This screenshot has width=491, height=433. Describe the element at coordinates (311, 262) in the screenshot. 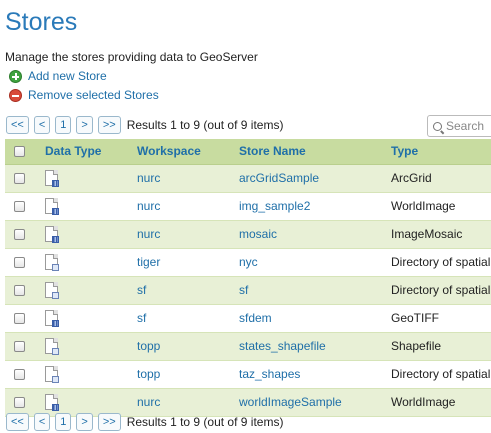

I see `store-name-link: nyc` at that location.